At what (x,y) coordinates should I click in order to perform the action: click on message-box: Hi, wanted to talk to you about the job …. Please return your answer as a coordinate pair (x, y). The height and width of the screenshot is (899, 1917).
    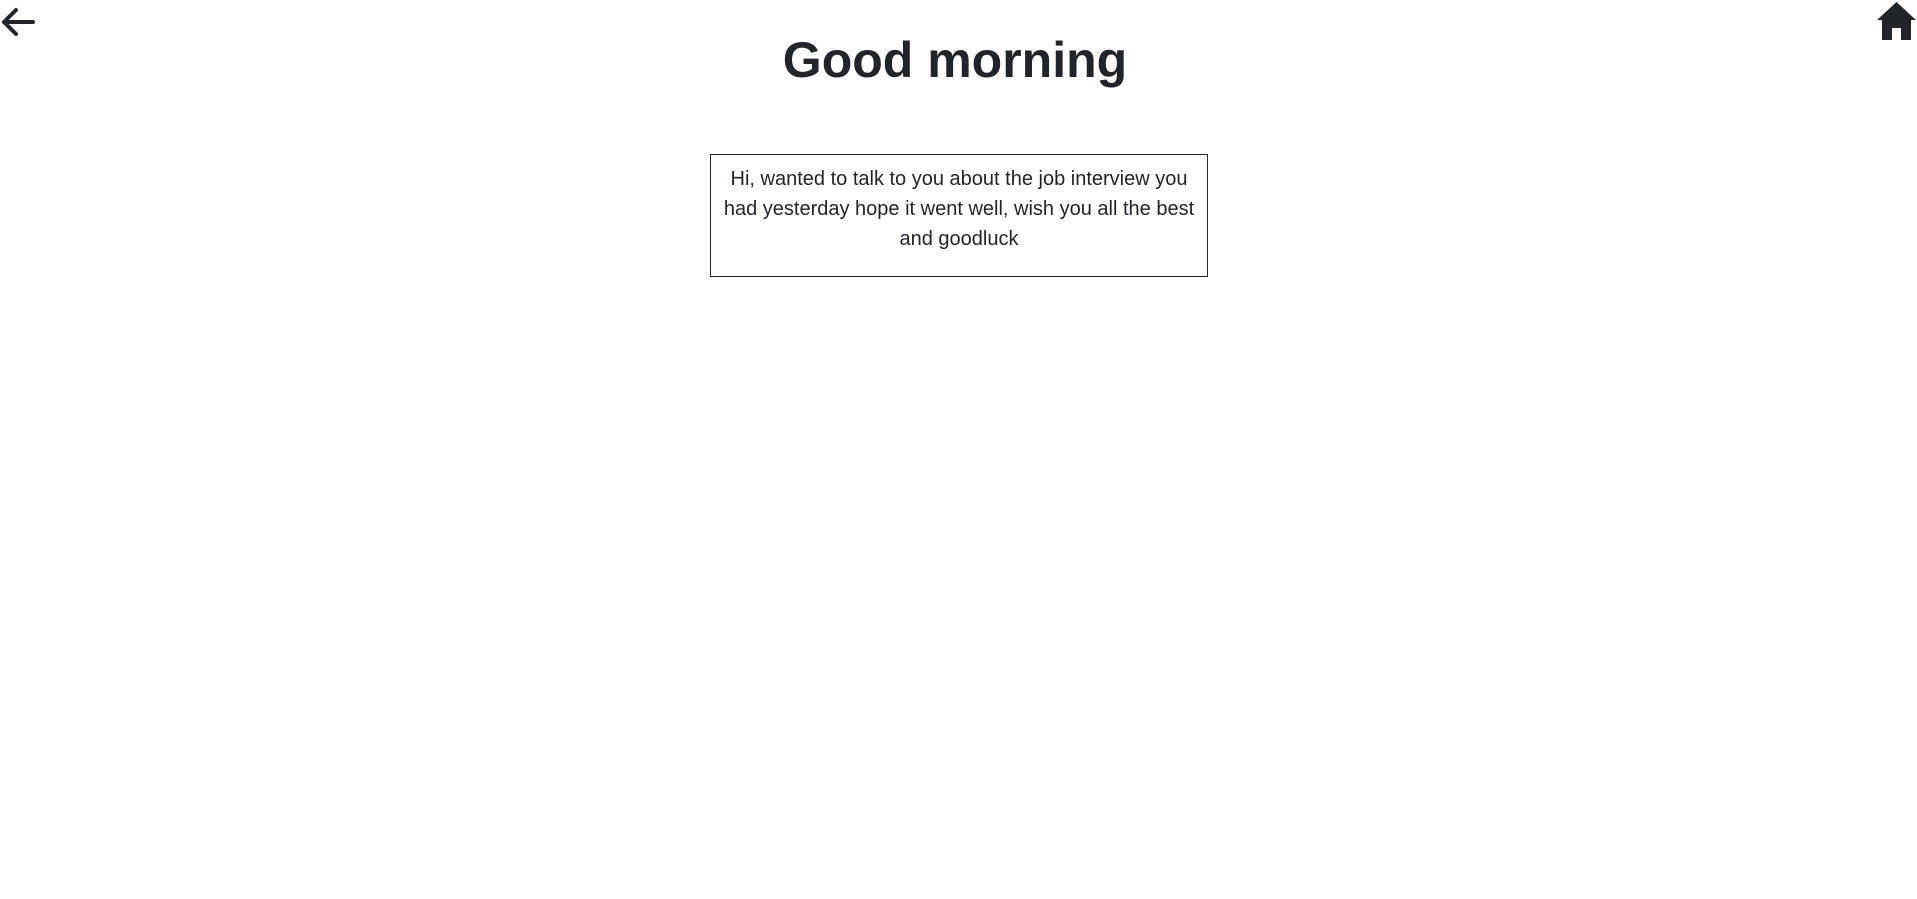
    Looking at the image, I should click on (959, 215).